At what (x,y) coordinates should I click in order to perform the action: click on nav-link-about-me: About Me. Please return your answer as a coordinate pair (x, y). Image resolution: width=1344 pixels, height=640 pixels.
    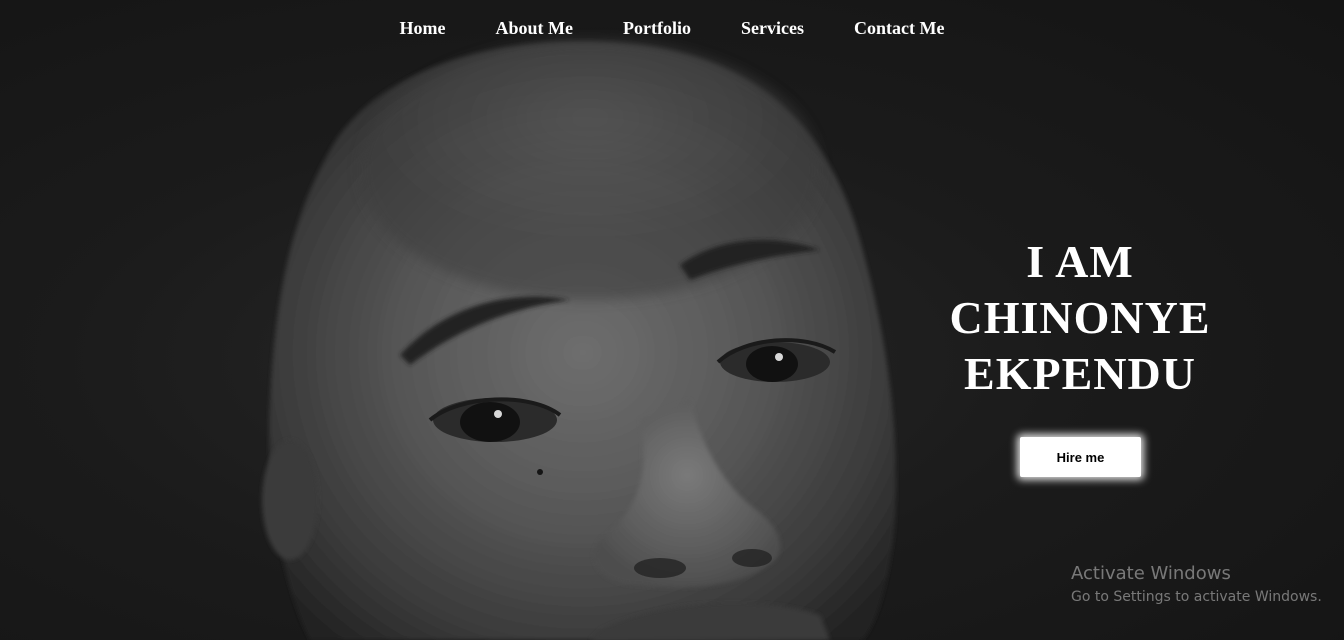
    Looking at the image, I should click on (535, 28).